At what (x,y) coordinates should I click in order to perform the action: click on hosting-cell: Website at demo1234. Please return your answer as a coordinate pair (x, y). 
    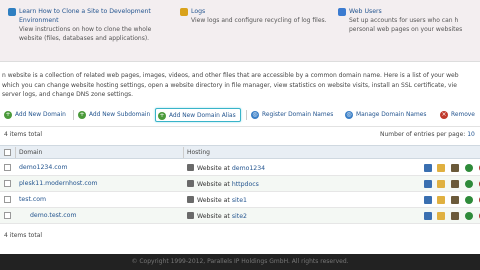
    Looking at the image, I should click on (226, 168).